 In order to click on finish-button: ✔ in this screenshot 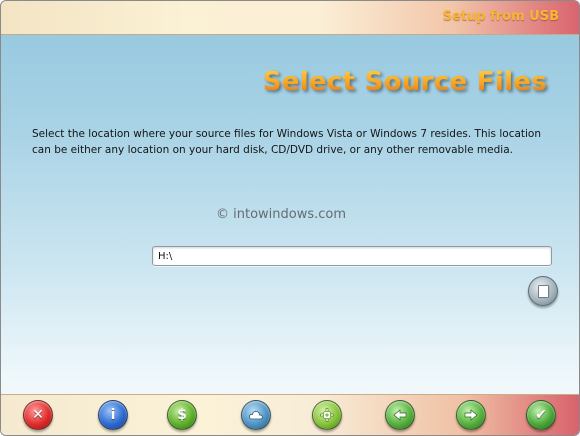, I will do `click(541, 415)`.